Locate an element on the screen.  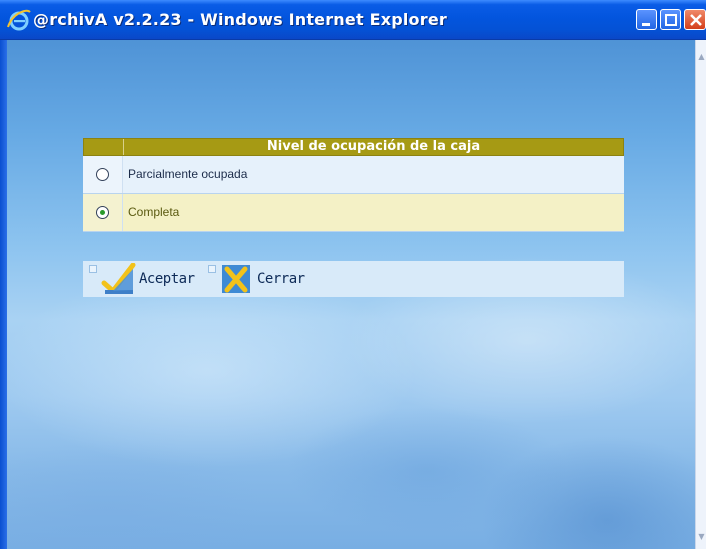
panel-header: Nivel de ocupación de la caja is located at coordinates (353, 147).